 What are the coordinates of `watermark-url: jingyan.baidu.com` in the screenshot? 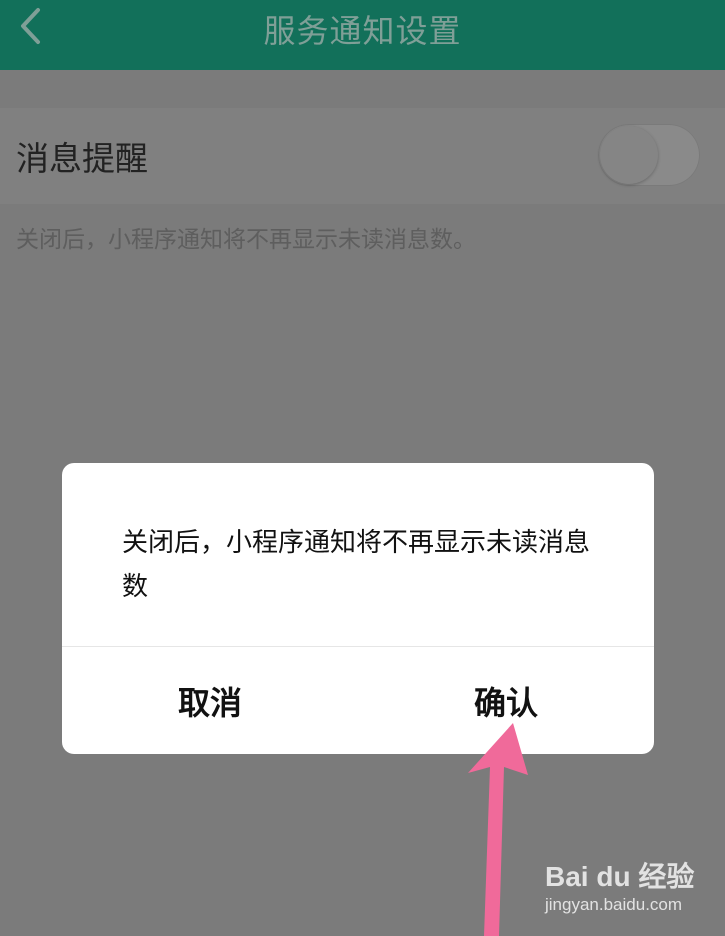 It's located at (614, 904).